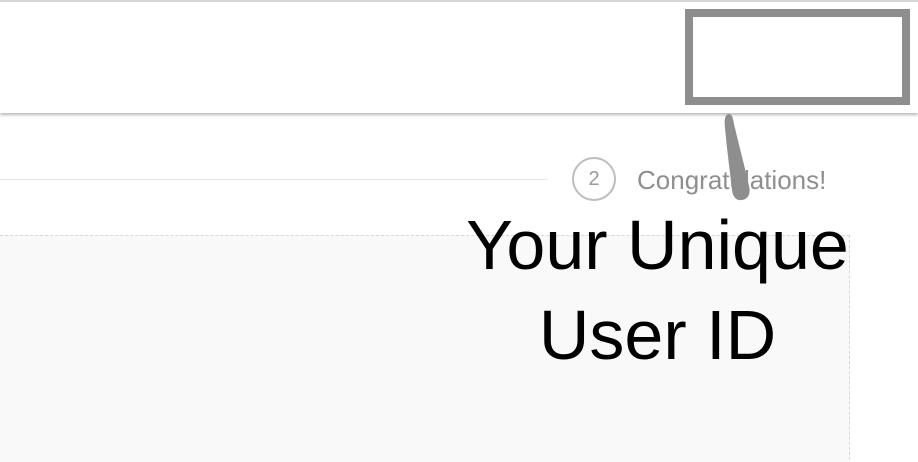 The image size is (918, 462). Describe the element at coordinates (594, 179) in the screenshot. I see `step-number-badge: 2` at that location.